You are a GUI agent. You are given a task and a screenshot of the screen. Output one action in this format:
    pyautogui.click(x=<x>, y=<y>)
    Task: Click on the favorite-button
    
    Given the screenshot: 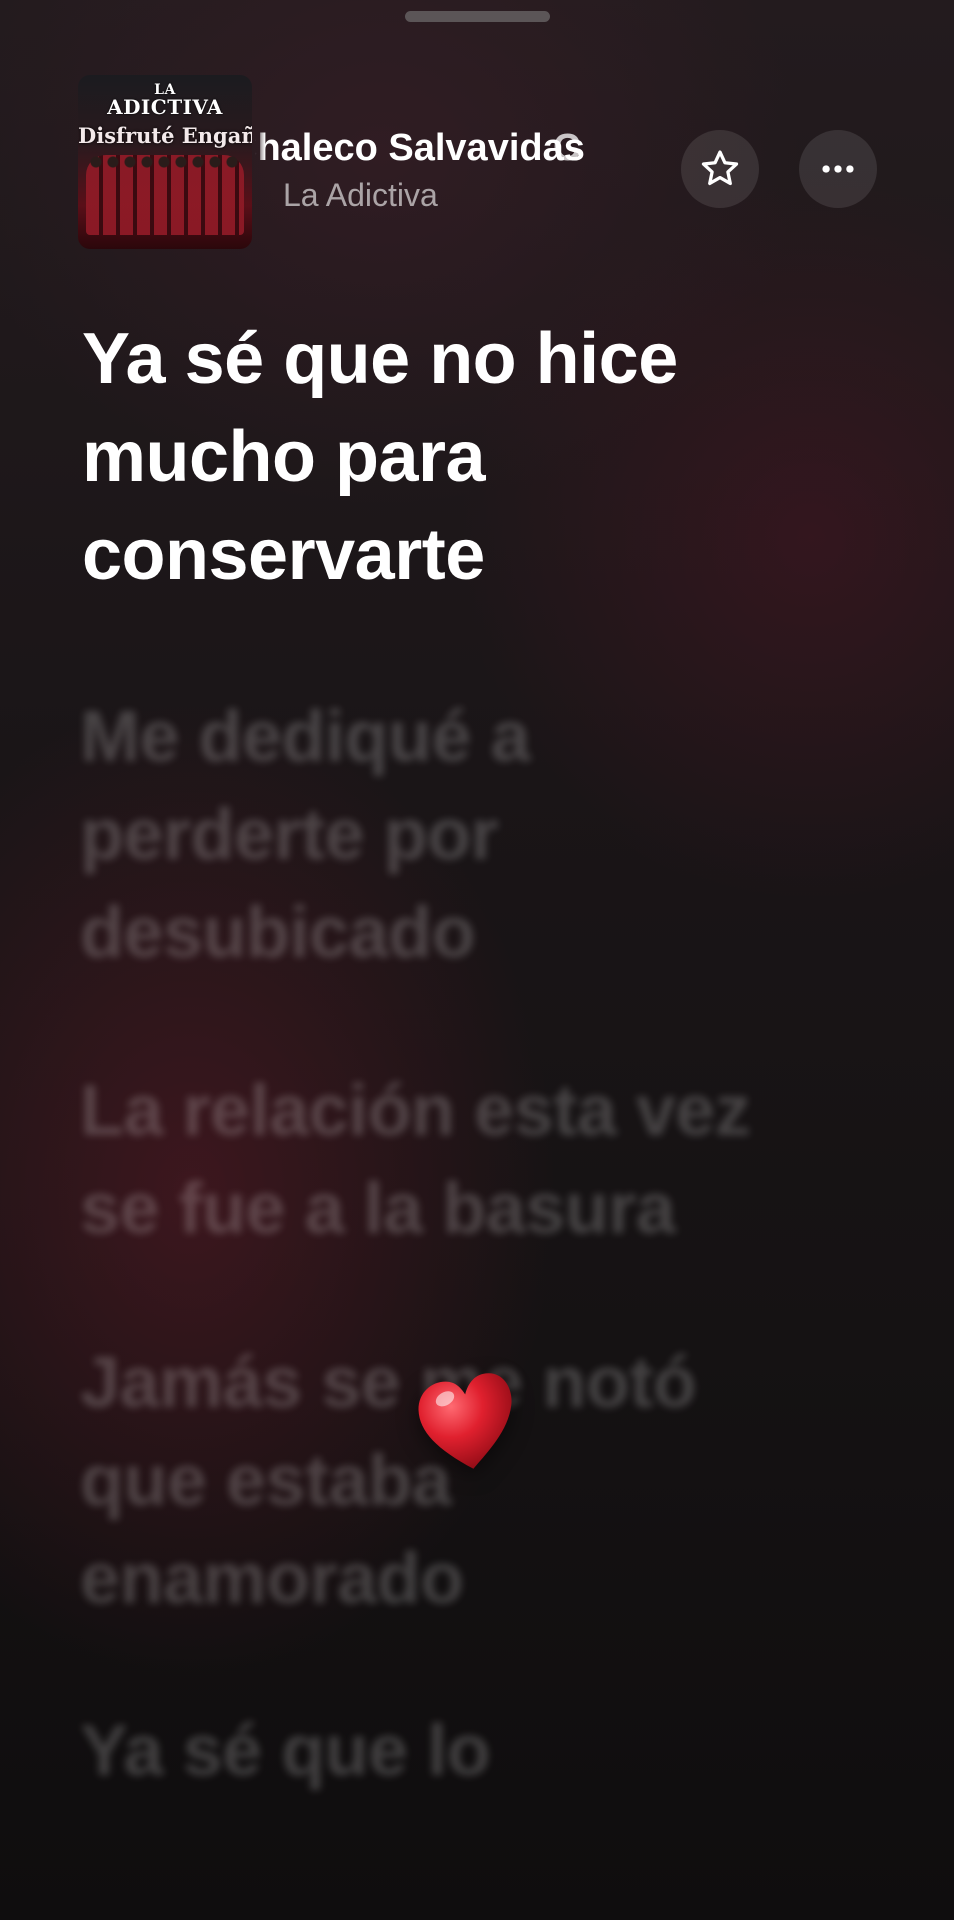 What is the action you would take?
    pyautogui.click(x=720, y=169)
    